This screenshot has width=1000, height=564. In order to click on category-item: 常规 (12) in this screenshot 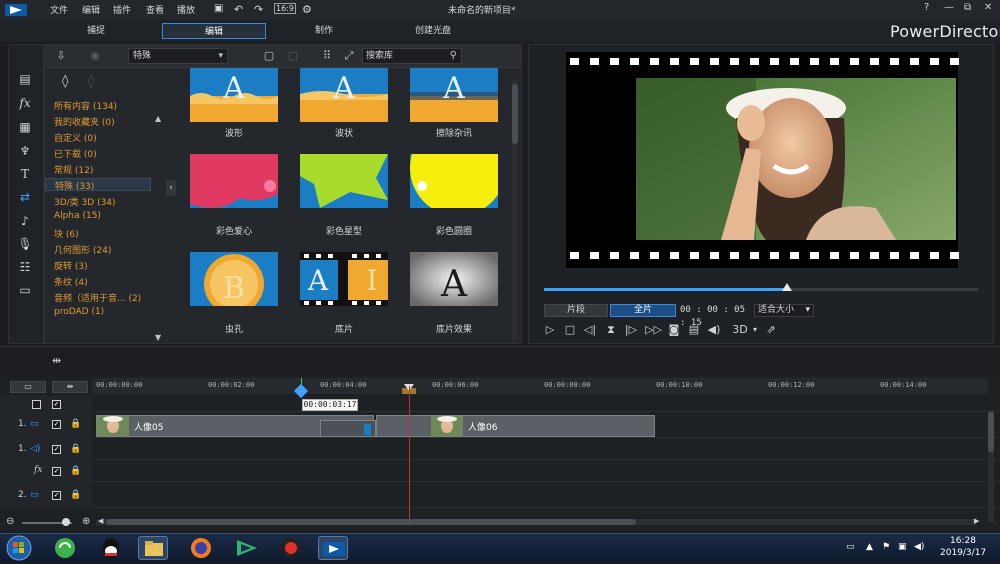, I will do `click(73, 169)`.